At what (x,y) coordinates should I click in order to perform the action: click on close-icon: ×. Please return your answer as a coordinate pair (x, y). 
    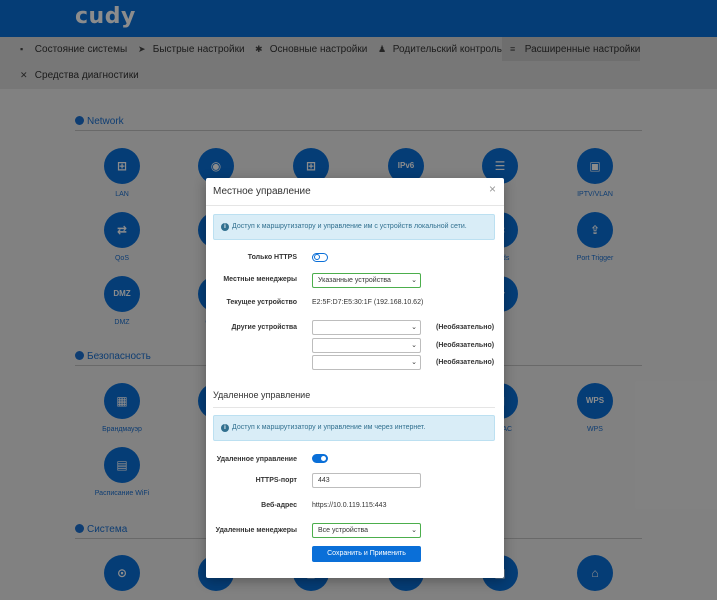
    Looking at the image, I should click on (492, 189).